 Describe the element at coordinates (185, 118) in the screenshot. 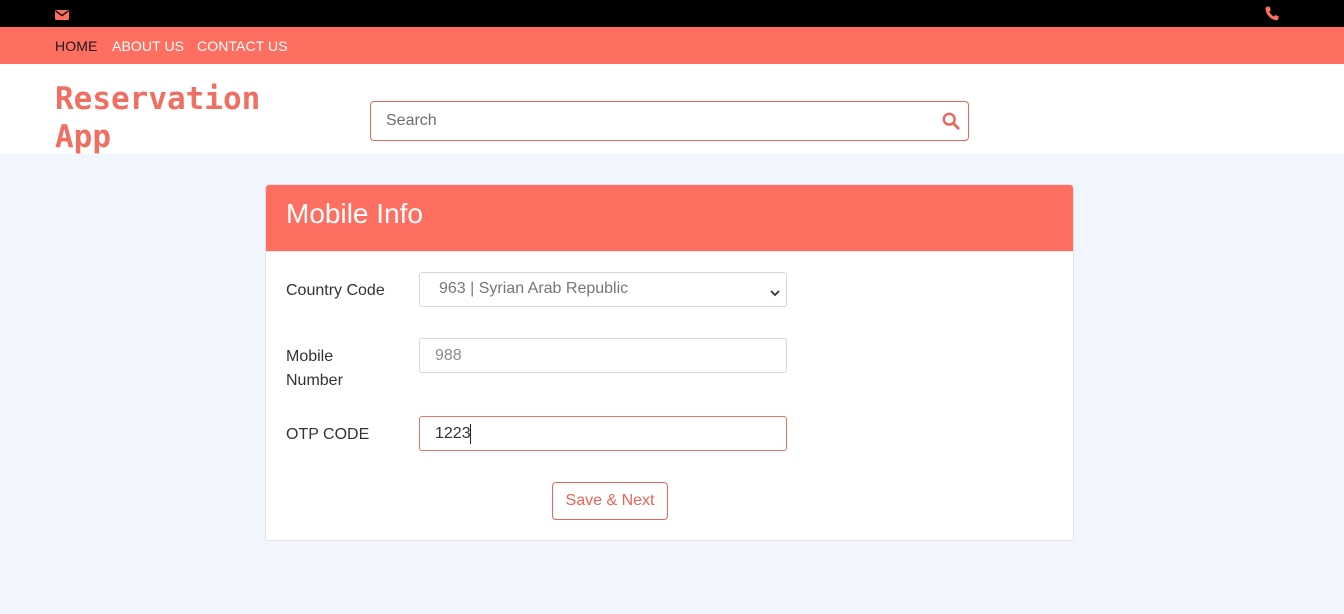

I see `brand-logo: Reservation App` at that location.